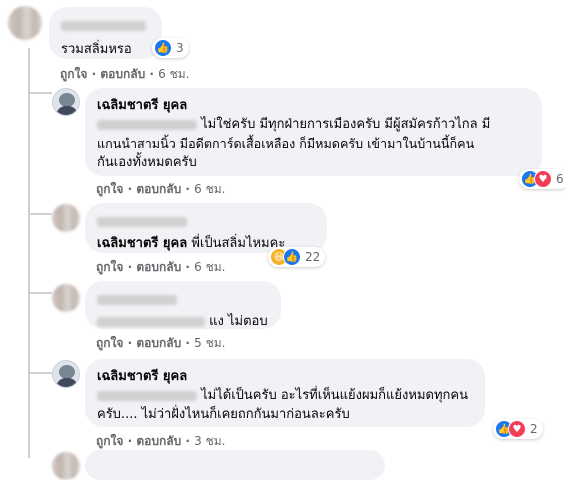 The image size is (565, 480). I want to click on comment-text: รวมสลิ่มหรอ, so click(96, 49).